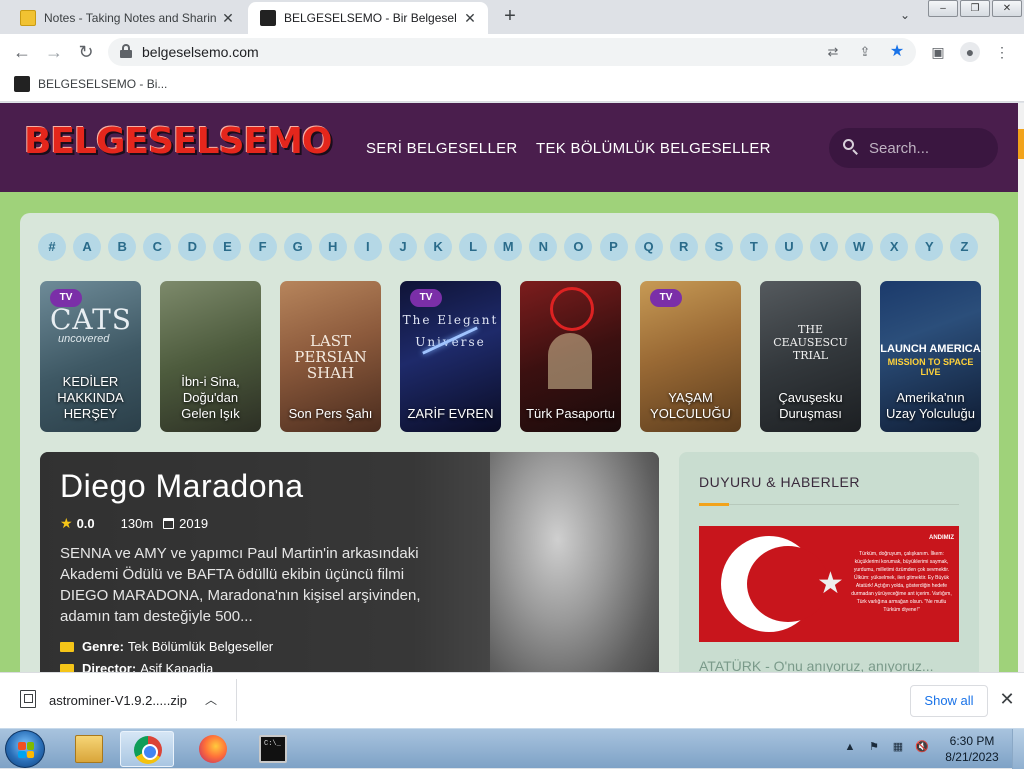 This screenshot has width=1024, height=769. Describe the element at coordinates (970, 52) in the screenshot. I see `profile-avatar-icon: ●` at that location.